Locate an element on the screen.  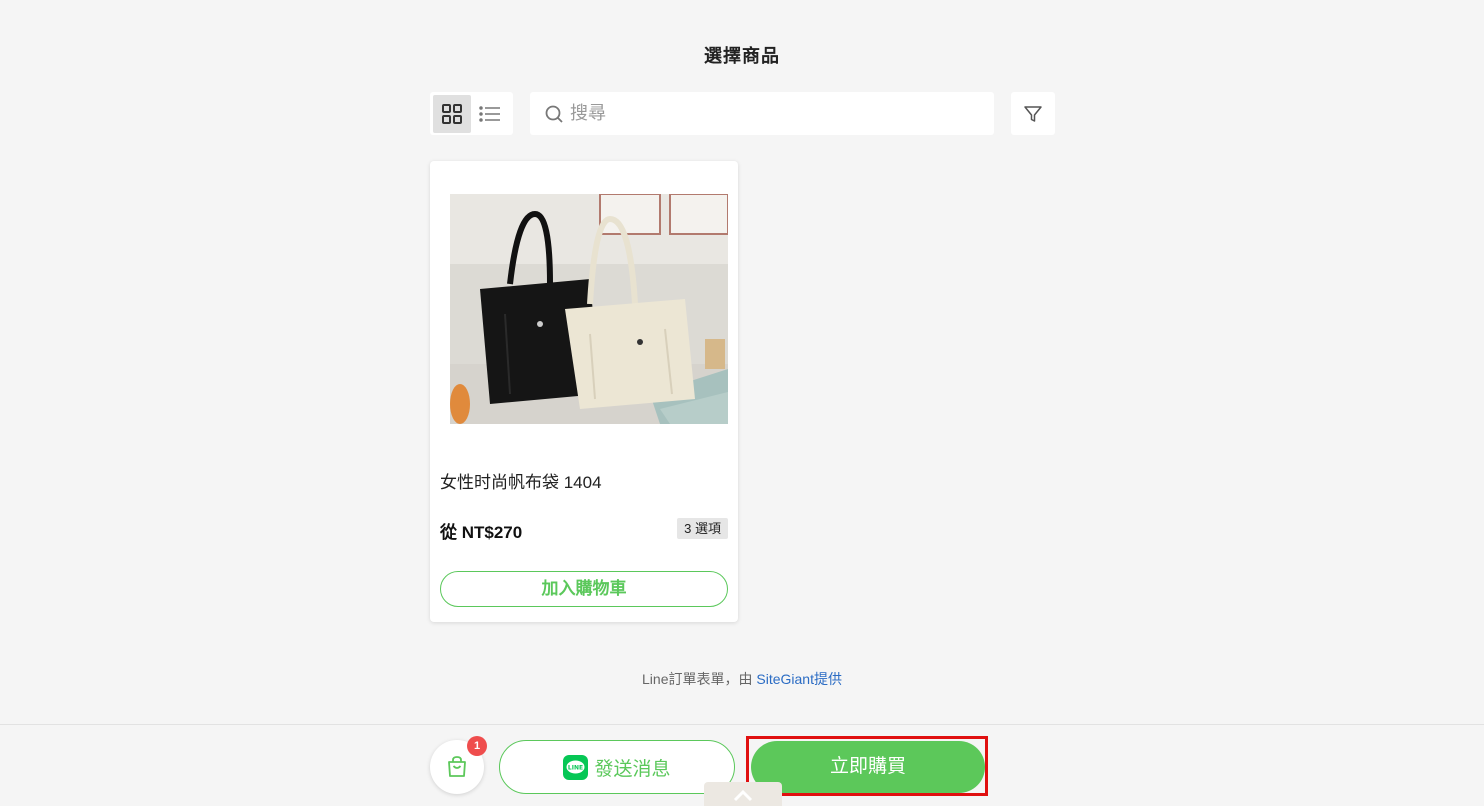
cart-count-badge: 1 is located at coordinates (477, 746).